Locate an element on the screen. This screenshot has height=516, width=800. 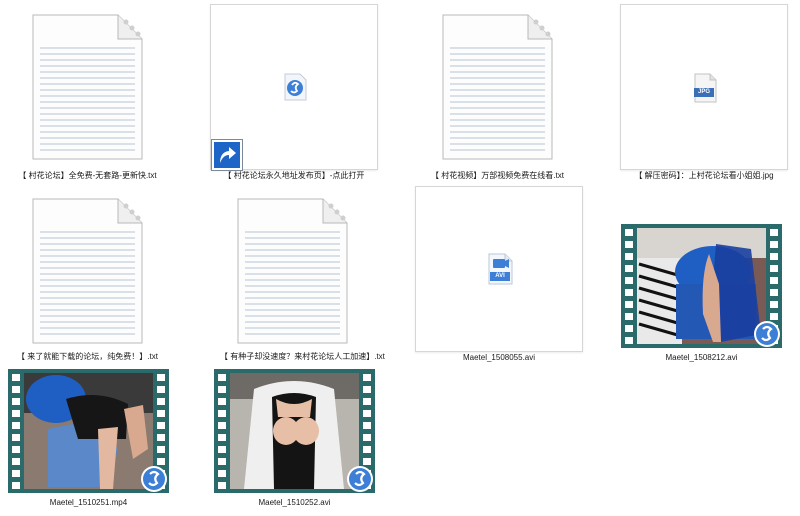
file-item: 【 来了就能下载的论坛，纯免费！】.txt is located at coordinates (87, 281).